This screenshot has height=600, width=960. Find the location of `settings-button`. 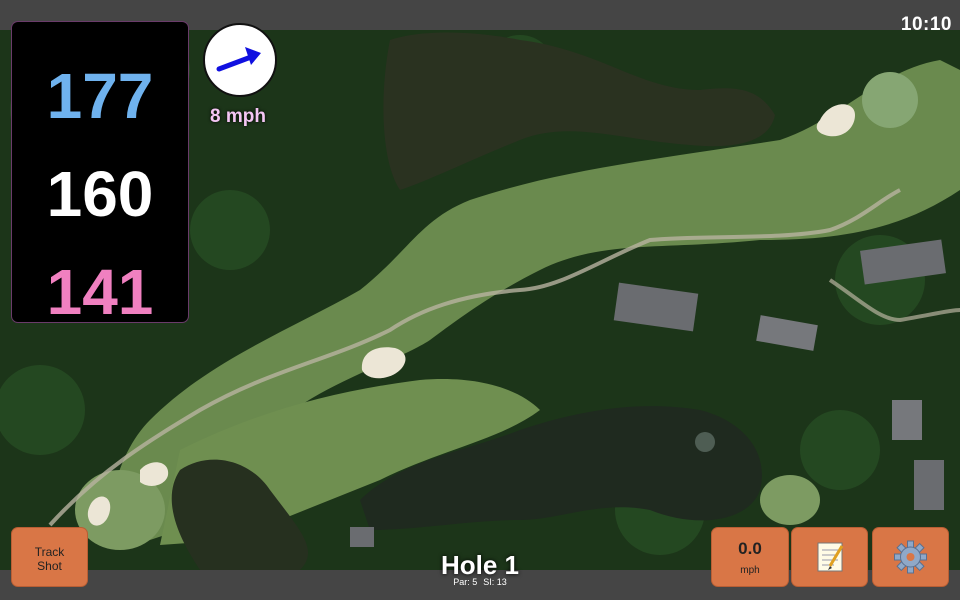

settings-button is located at coordinates (910, 557).